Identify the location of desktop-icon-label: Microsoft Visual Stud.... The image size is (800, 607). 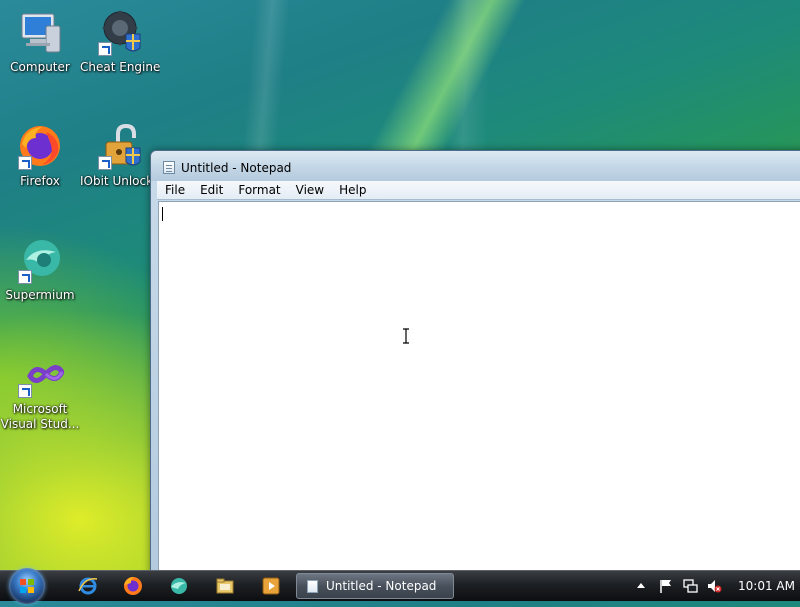
(40, 416).